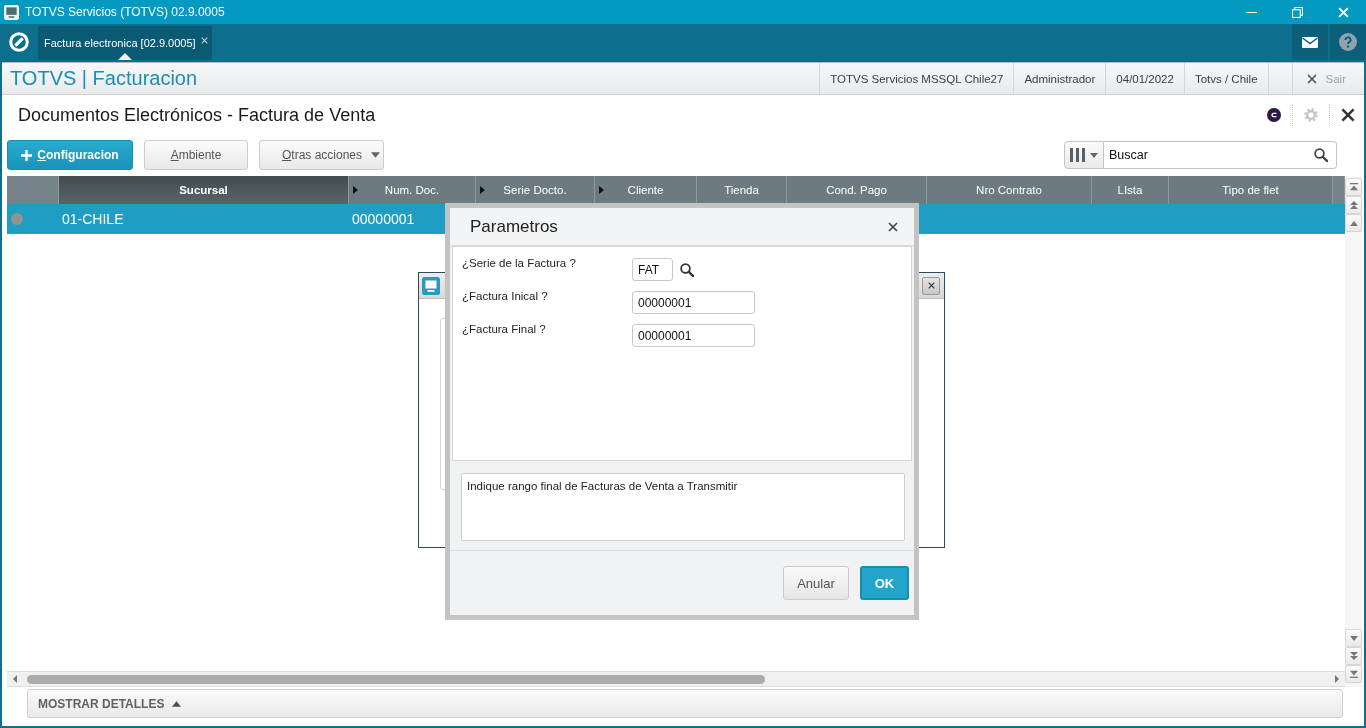 This screenshot has height=728, width=1366. I want to click on window-title: TOTVS Servicios (TOTVS) 02.9.0005, so click(125, 12).